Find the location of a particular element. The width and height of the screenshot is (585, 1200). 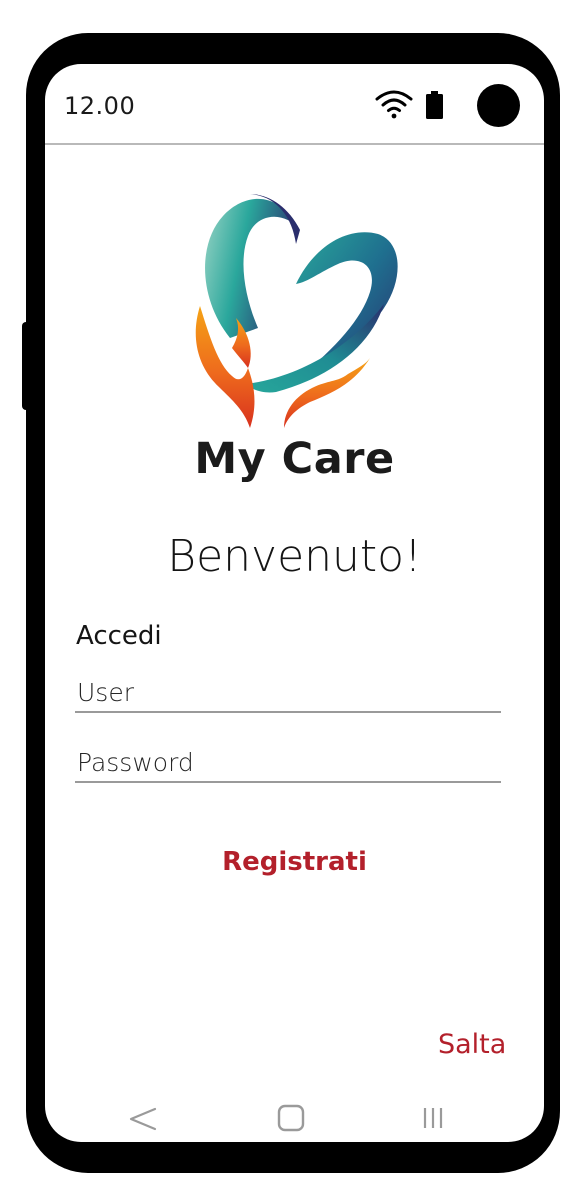

home-icon is located at coordinates (291, 1118).